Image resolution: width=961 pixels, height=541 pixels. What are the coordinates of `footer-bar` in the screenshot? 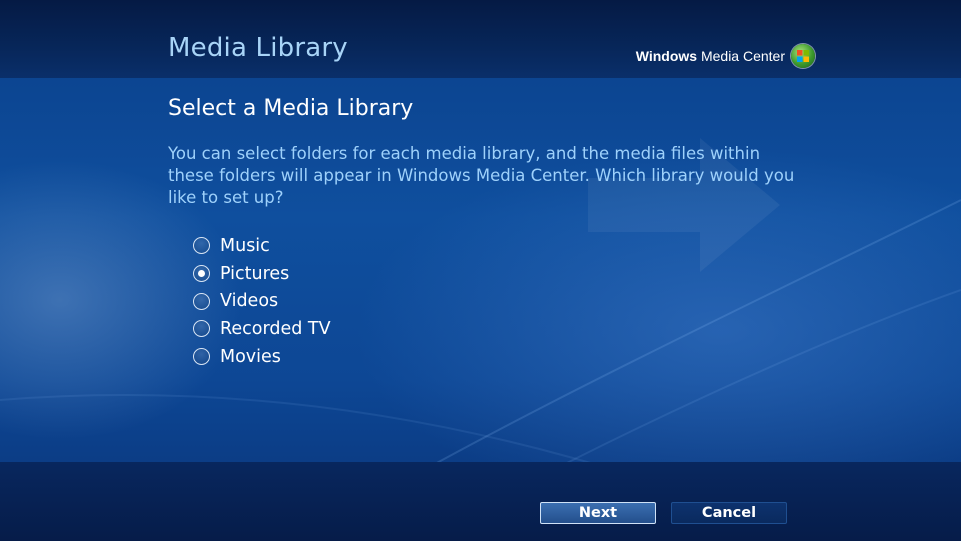 It's located at (480, 501).